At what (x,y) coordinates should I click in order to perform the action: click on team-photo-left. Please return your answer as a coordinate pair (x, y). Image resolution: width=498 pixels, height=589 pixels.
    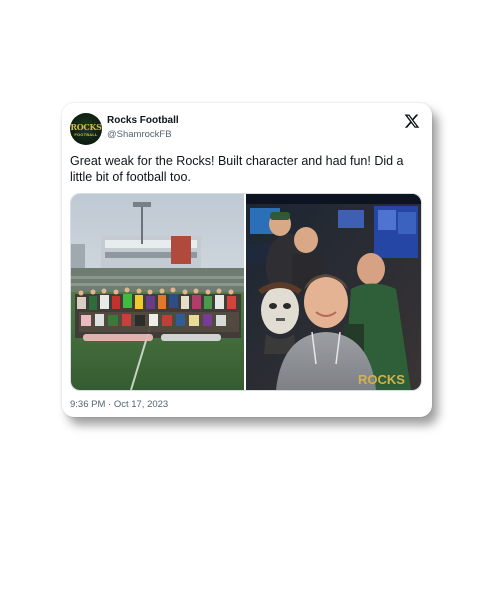
    Looking at the image, I should click on (157, 292).